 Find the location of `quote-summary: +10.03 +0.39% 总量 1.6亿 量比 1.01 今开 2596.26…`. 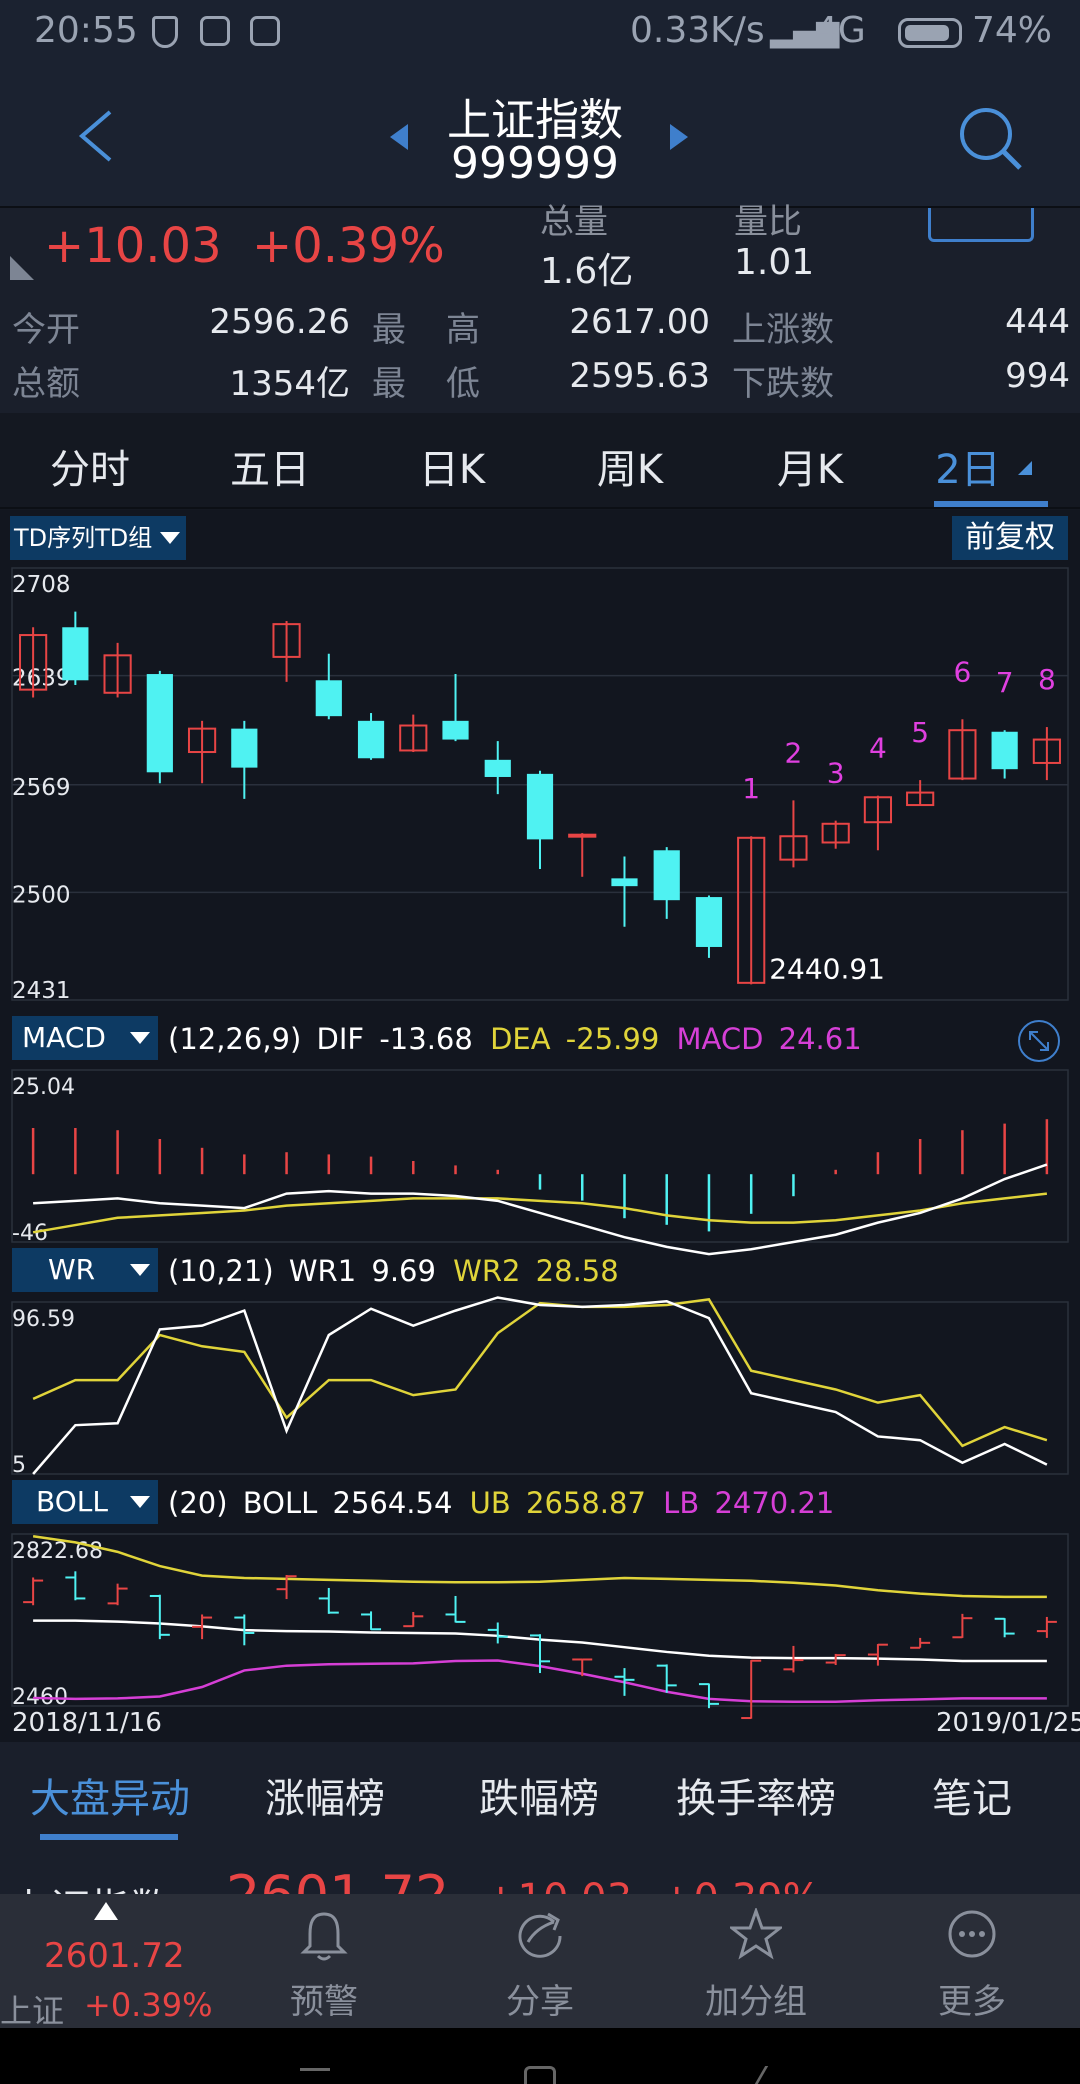

quote-summary: +10.03 +0.39% 总量 1.6亿 量比 1.01 今开 2596.26… is located at coordinates (540, 307).